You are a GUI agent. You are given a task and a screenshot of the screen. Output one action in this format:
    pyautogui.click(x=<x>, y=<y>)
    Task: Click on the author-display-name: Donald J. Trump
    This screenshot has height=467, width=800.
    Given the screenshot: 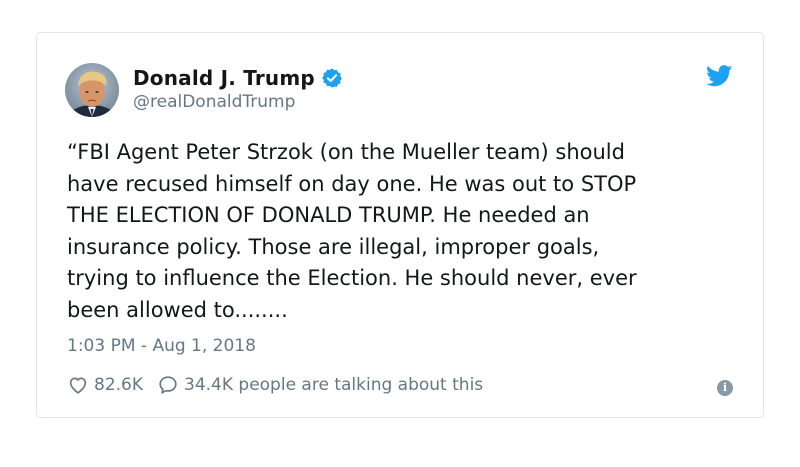 What is the action you would take?
    pyautogui.click(x=224, y=78)
    